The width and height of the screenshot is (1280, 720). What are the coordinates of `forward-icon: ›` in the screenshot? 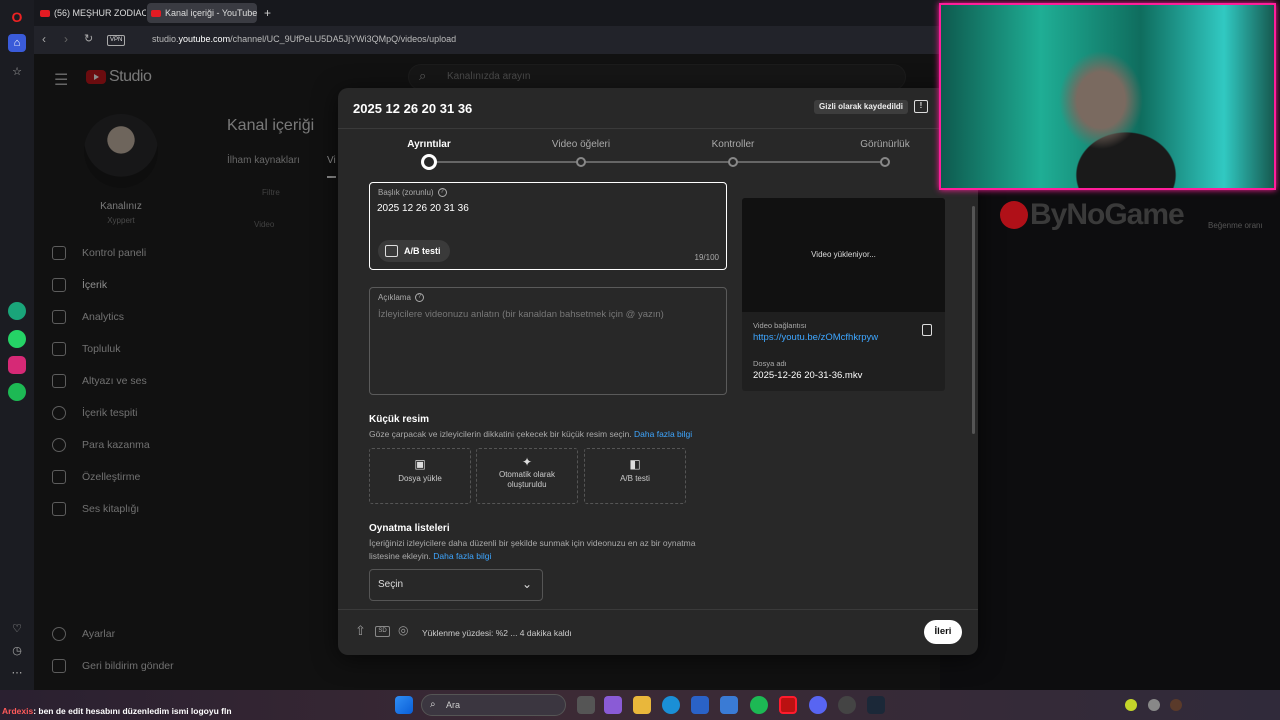 It's located at (66, 39).